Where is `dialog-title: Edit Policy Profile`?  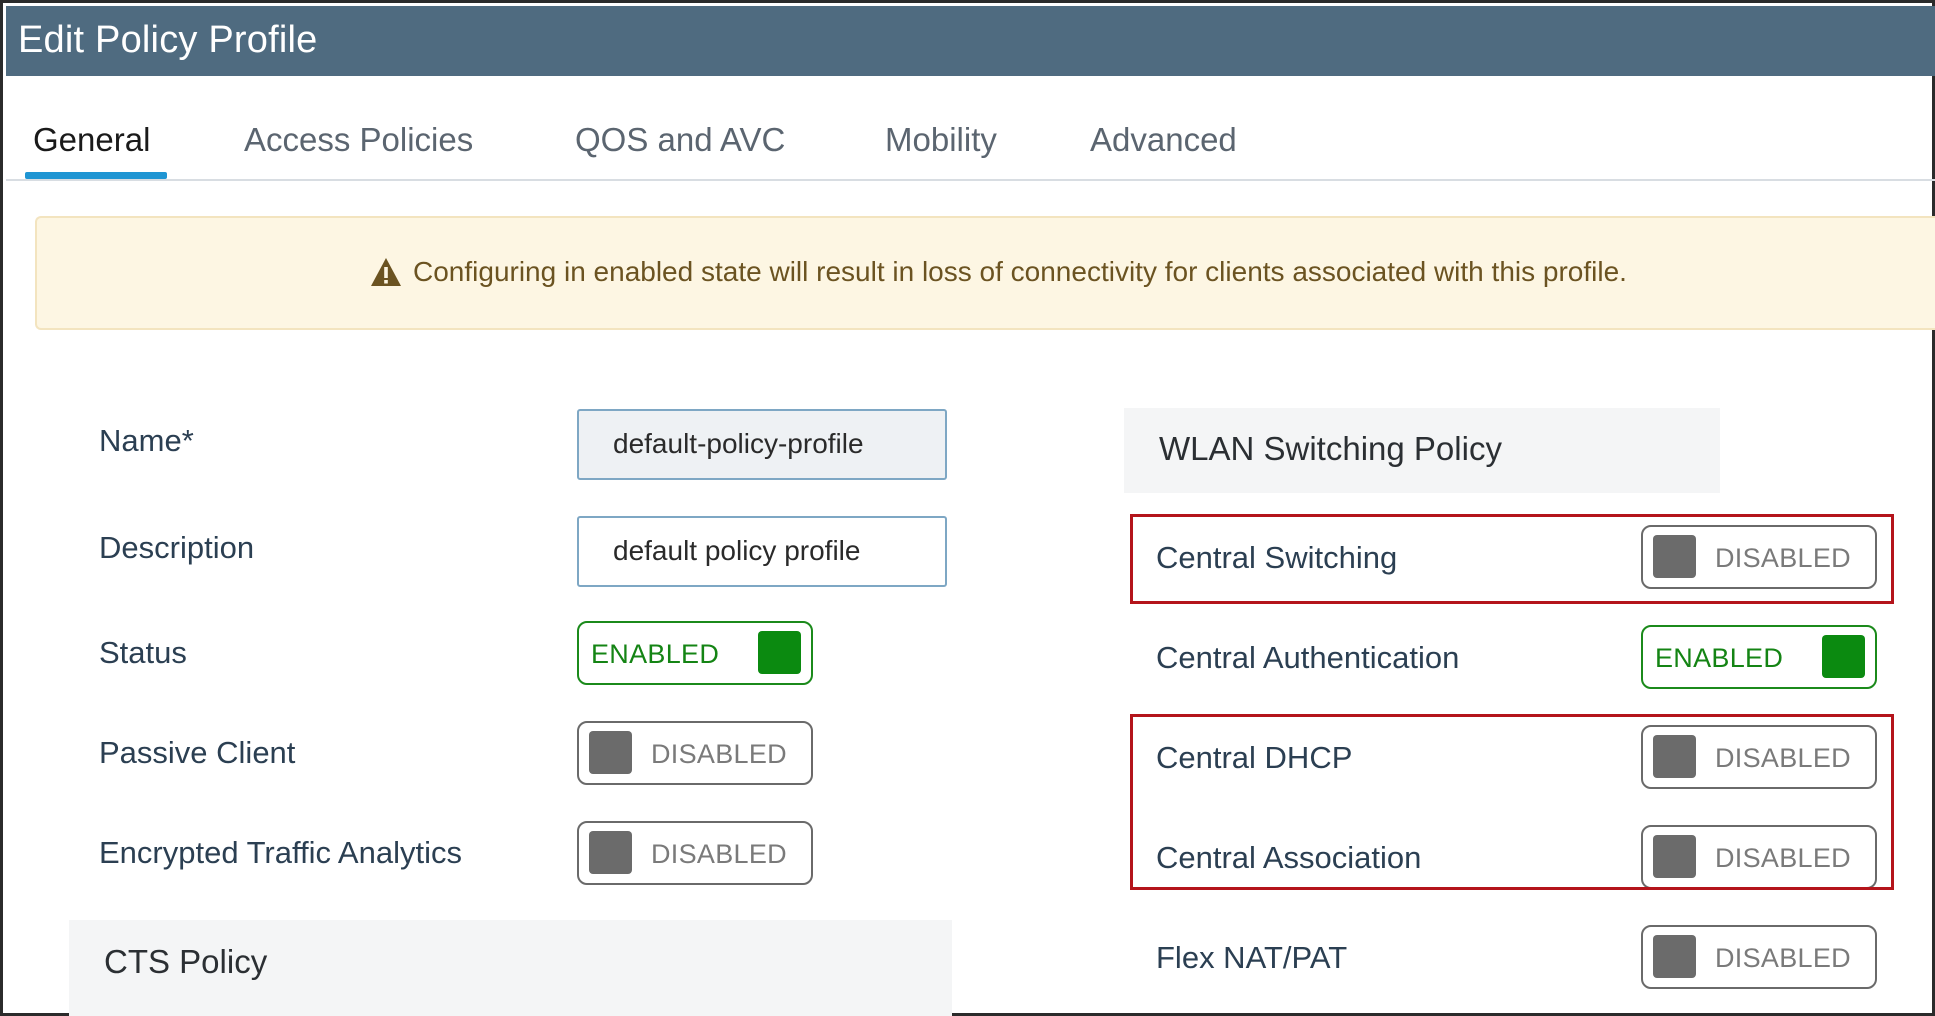
dialog-title: Edit Policy Profile is located at coordinates (168, 40).